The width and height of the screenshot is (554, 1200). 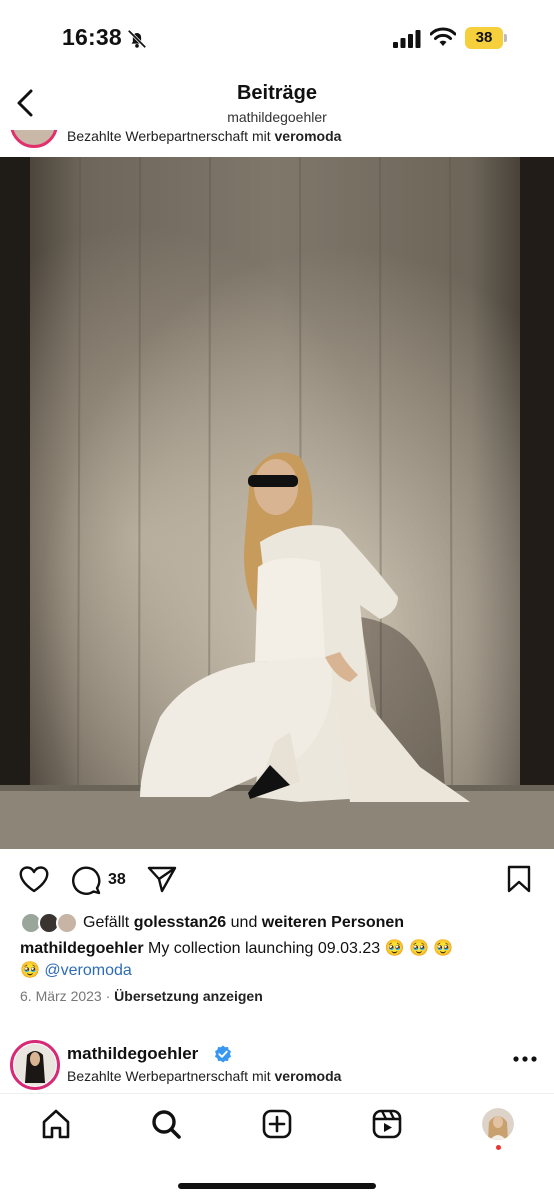 I want to click on home-indicator, so click(x=277, y=1186).